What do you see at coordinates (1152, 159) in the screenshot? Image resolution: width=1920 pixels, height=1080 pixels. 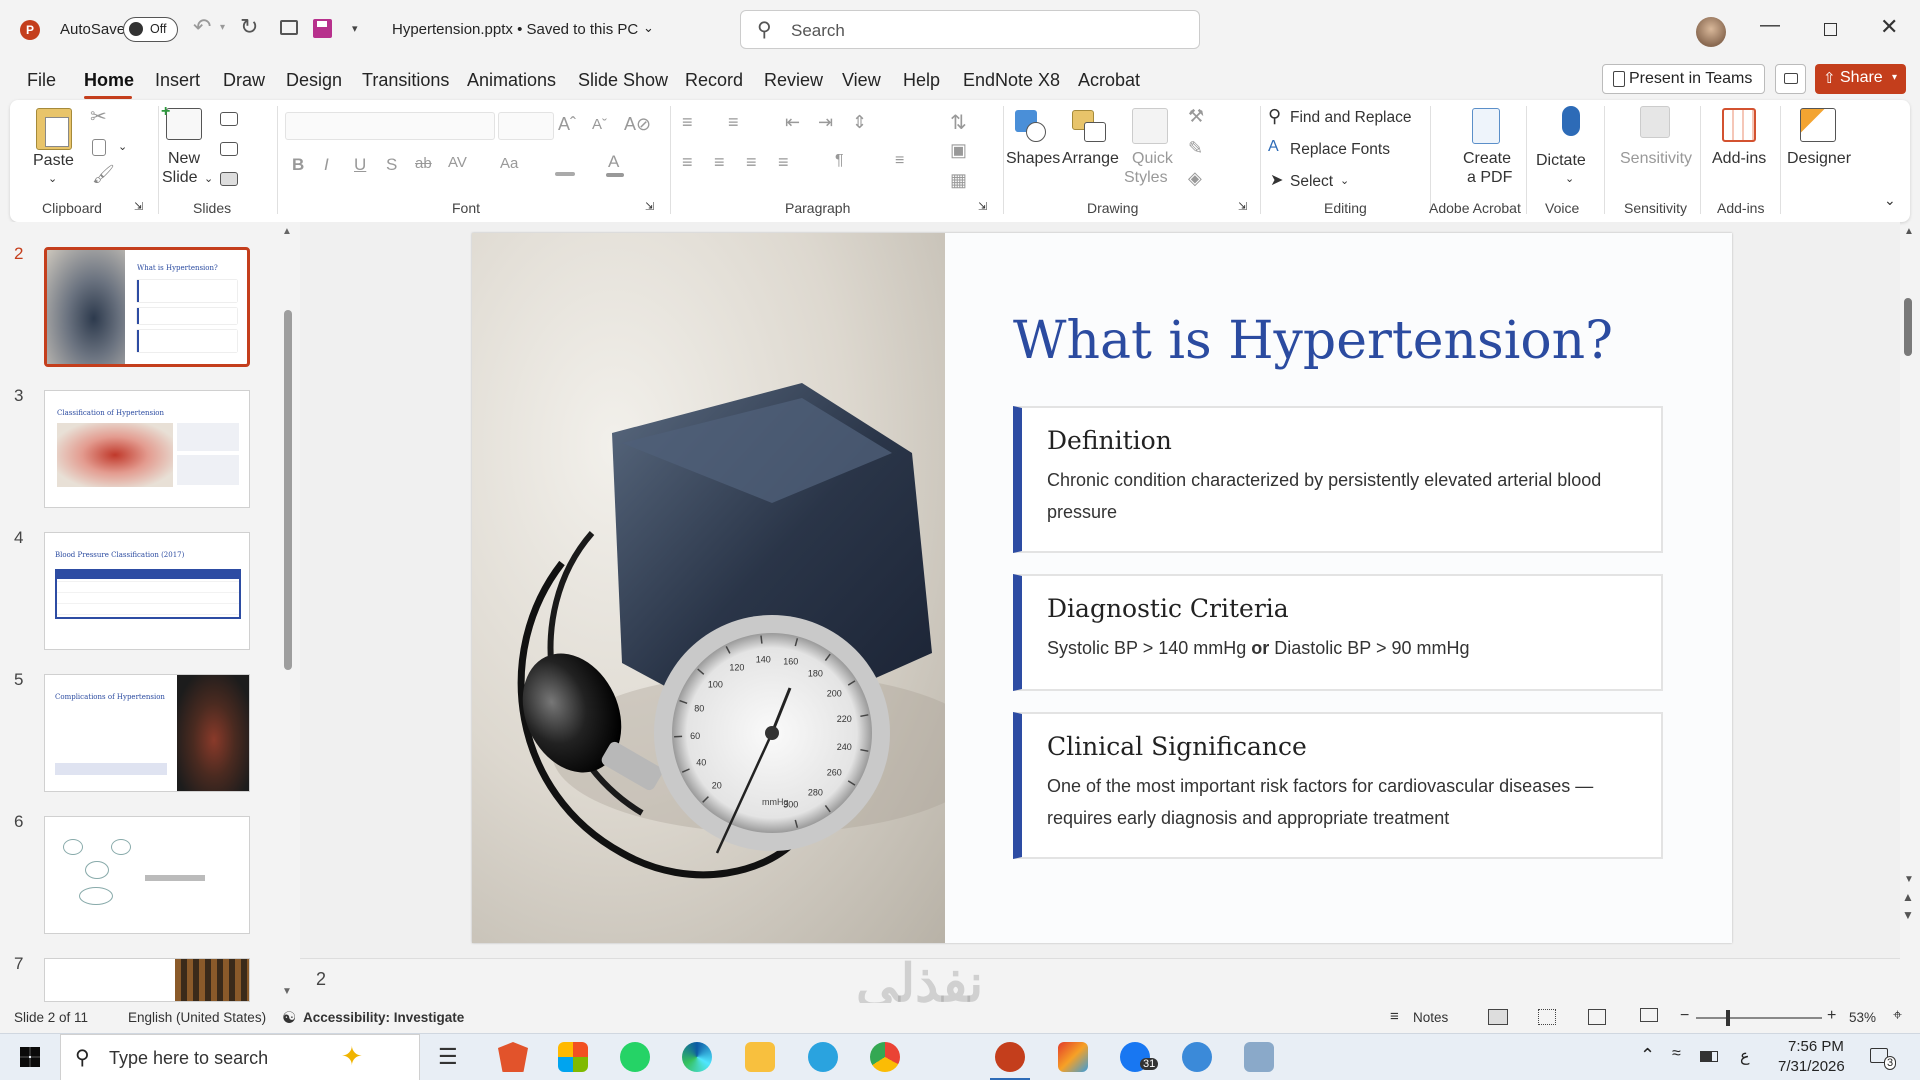 I see `quick-label: Quick` at bounding box center [1152, 159].